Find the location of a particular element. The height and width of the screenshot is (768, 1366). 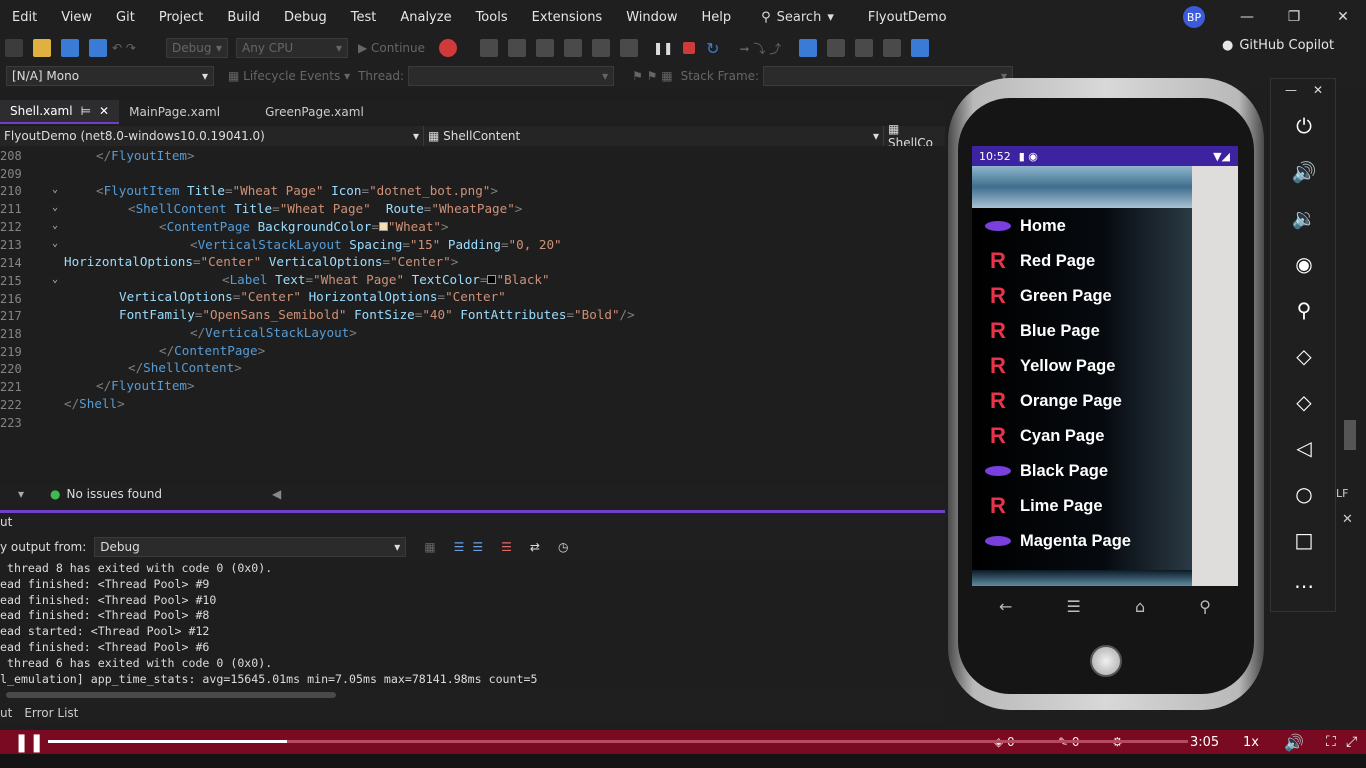

volume-down-icon: 🔉 is located at coordinates (1304, 218).